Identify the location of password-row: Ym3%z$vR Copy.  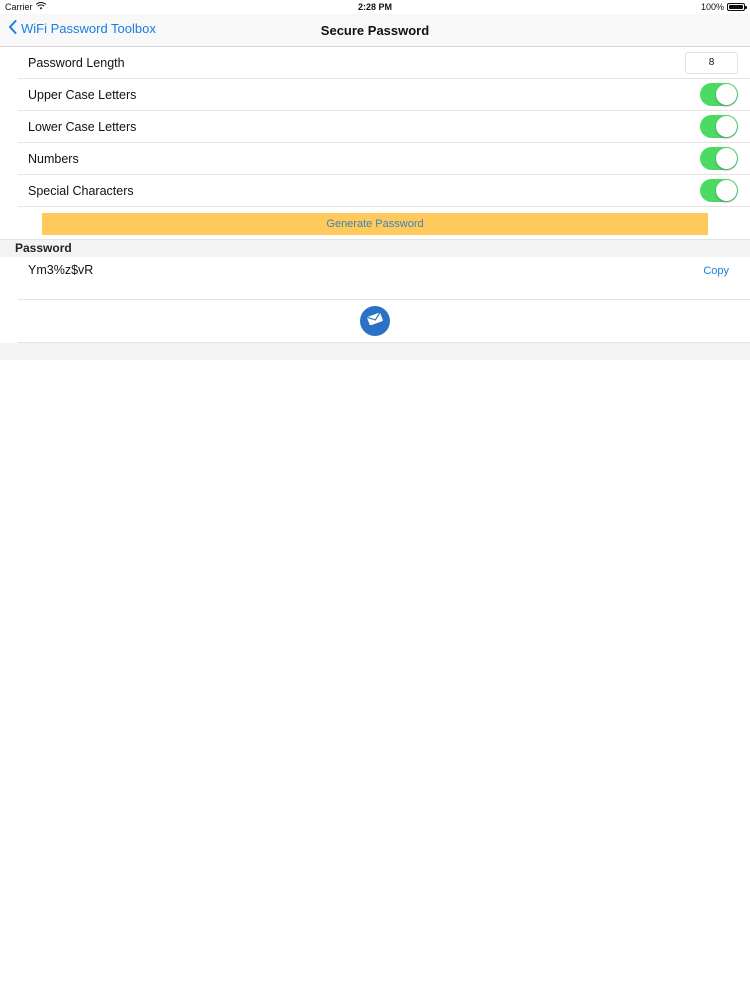
(375, 278).